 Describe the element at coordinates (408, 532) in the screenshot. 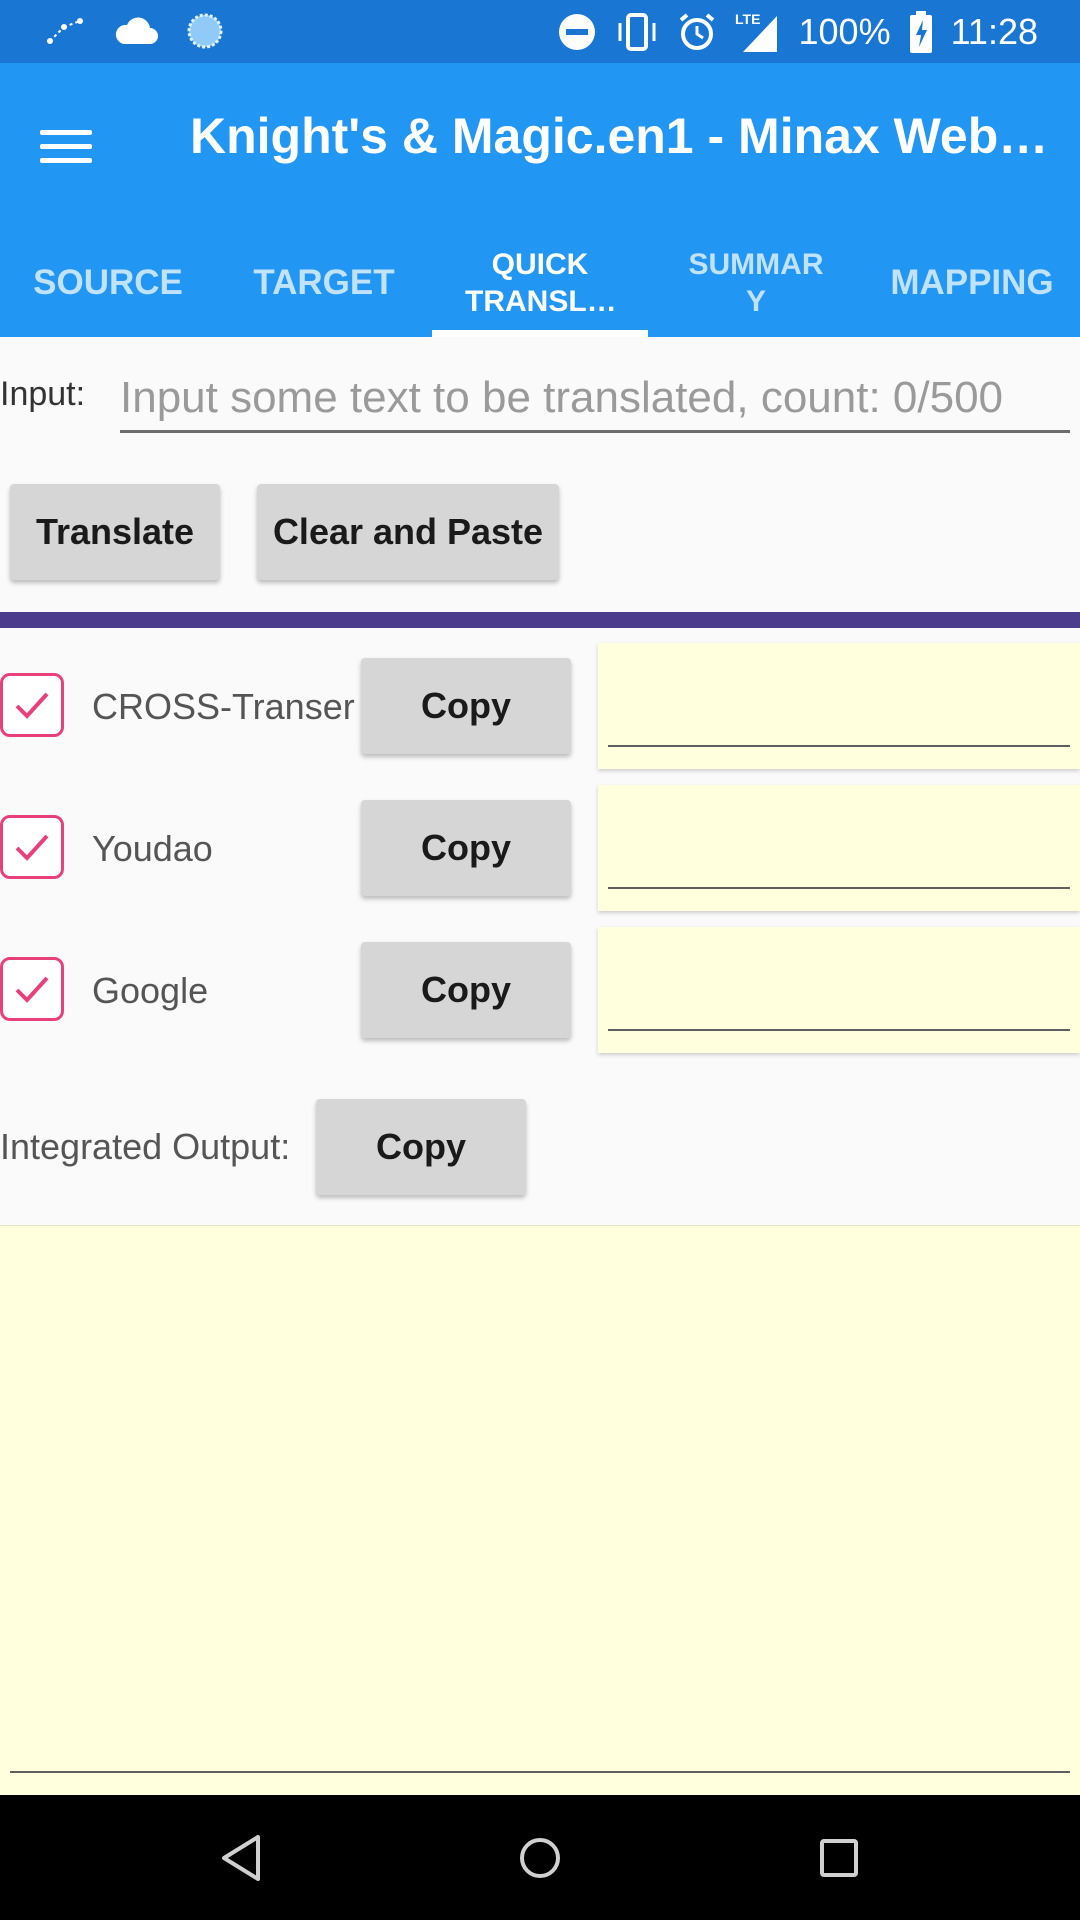

I see `clear-and-paste-button: Clear and Paste` at that location.